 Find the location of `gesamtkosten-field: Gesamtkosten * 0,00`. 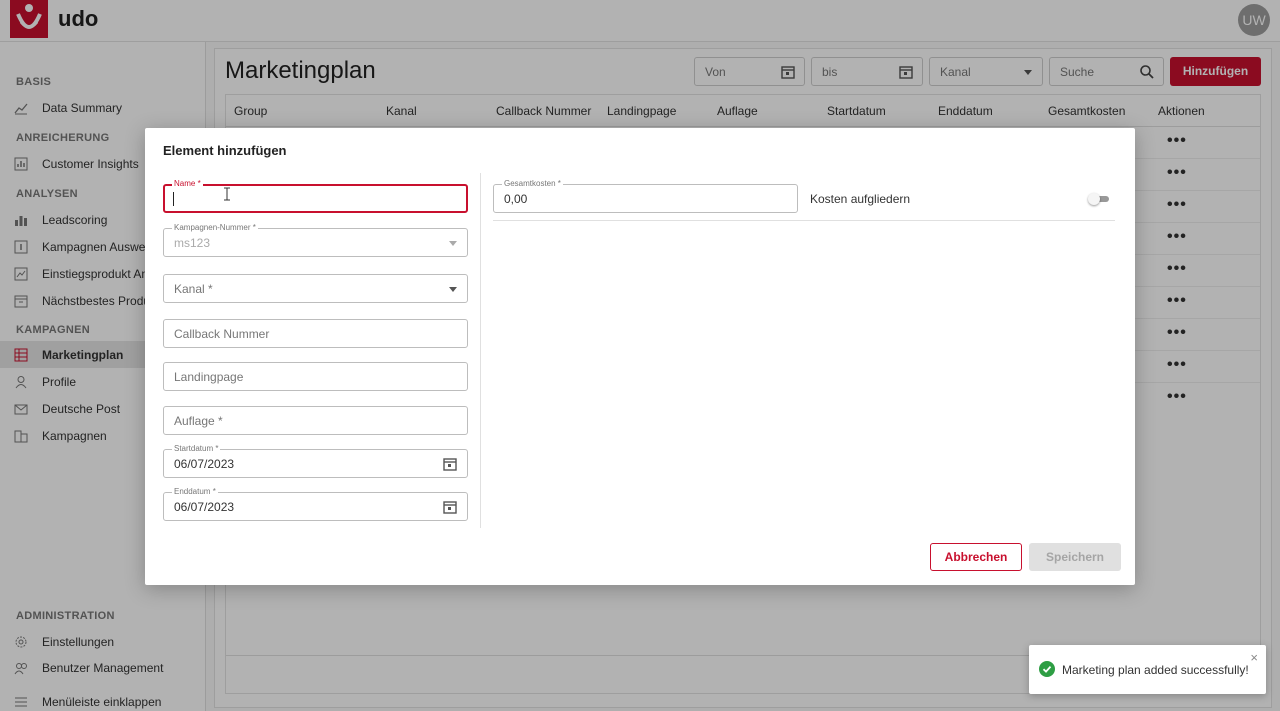

gesamtkosten-field: Gesamtkosten * 0,00 is located at coordinates (645, 195).